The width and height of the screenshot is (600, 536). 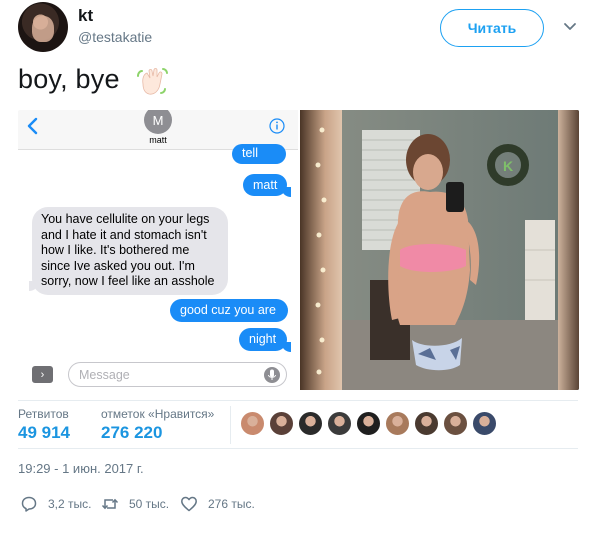 I want to click on sent-message-bubble: matt, so click(x=265, y=185).